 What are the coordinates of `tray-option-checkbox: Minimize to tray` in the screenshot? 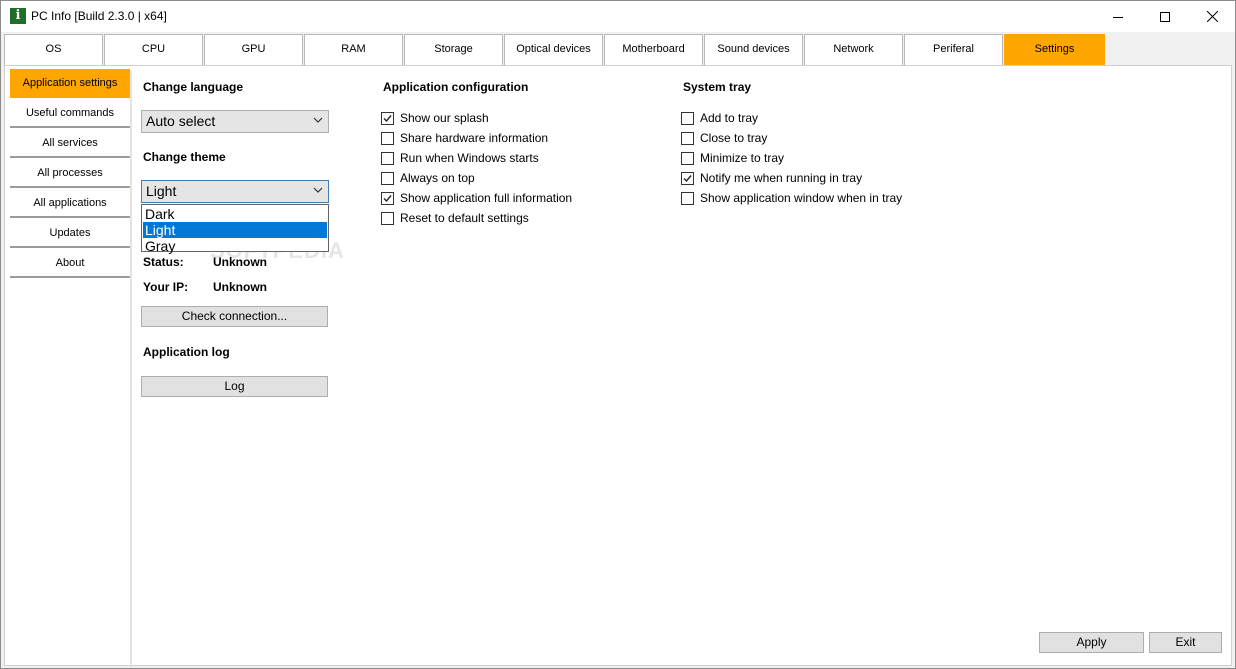 It's located at (732, 158).